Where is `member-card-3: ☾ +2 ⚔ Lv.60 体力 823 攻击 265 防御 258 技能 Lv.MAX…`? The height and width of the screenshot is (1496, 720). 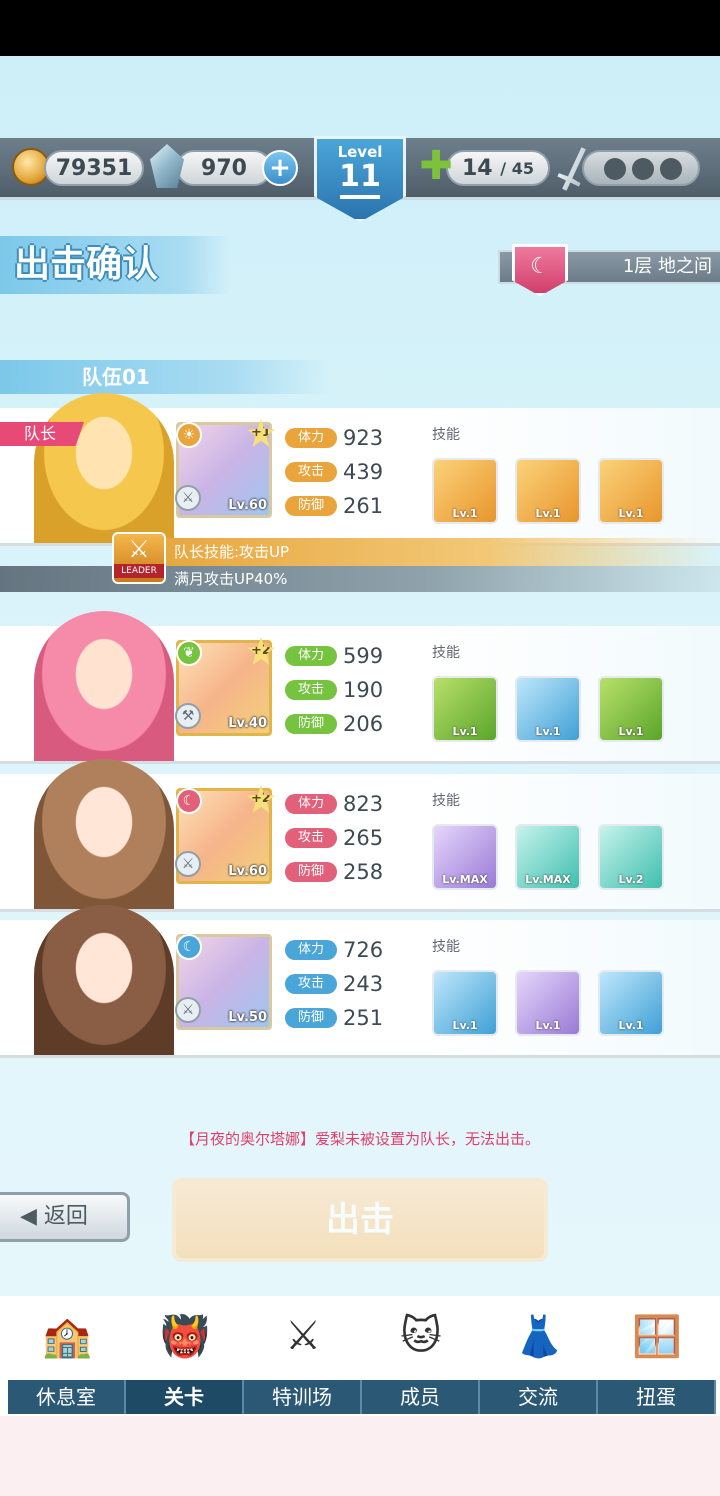 member-card-3: ☾ +2 ⚔ Lv.60 体力 823 攻击 265 防御 258 技能 Lv.MAX… is located at coordinates (360, 835).